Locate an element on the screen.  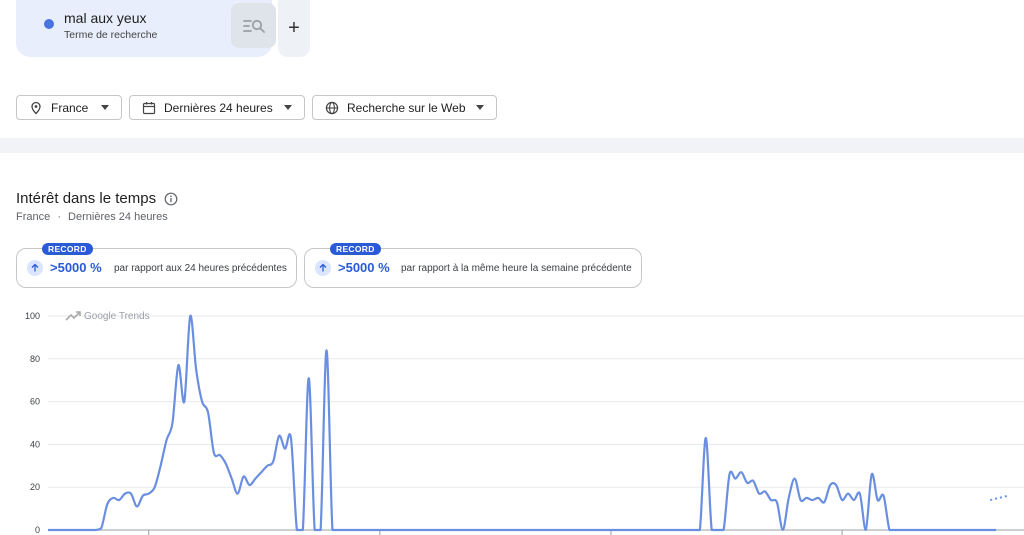
calendar-icon is located at coordinates (149, 108).